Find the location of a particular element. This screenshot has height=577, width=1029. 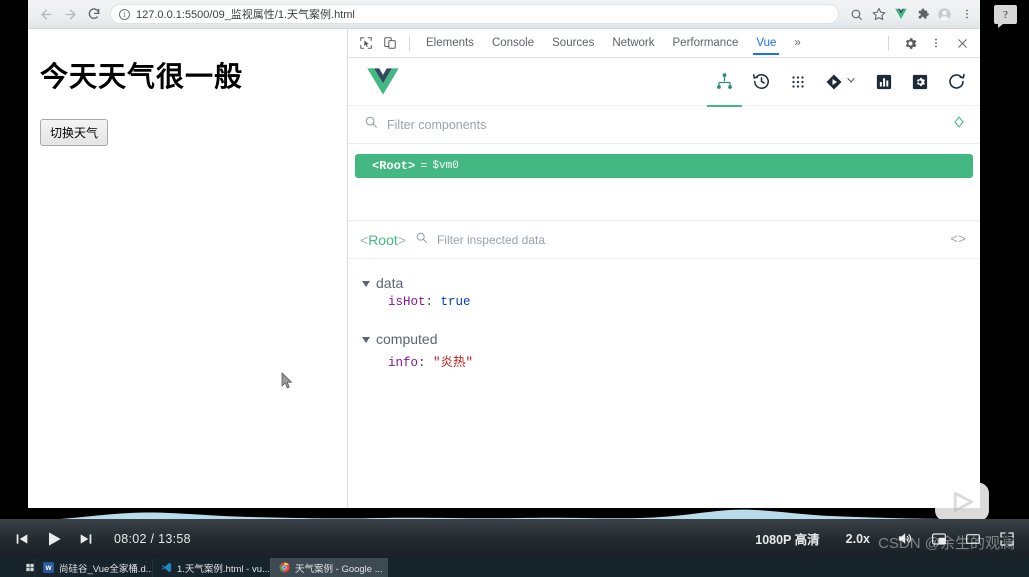

kebab-menu-icon is located at coordinates (936, 43).